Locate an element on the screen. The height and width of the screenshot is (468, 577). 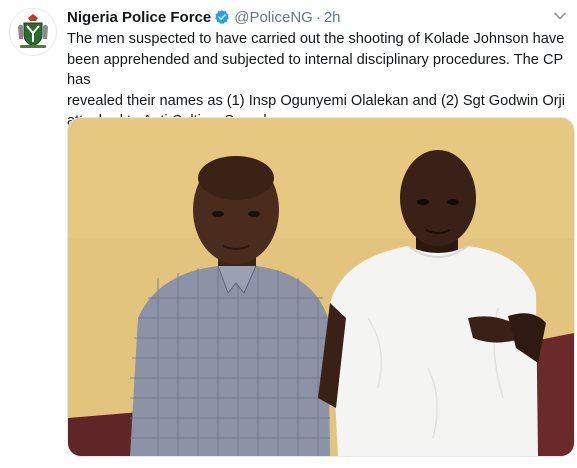
verified-badge-icon is located at coordinates (222, 17).